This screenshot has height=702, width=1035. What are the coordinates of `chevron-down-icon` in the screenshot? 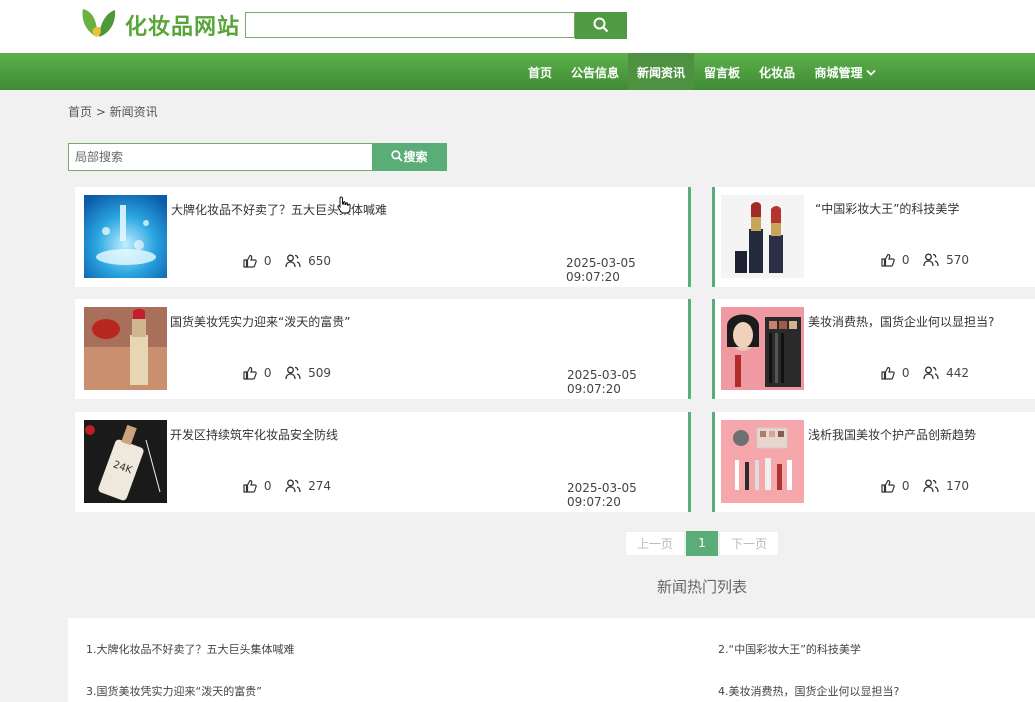 It's located at (870, 73).